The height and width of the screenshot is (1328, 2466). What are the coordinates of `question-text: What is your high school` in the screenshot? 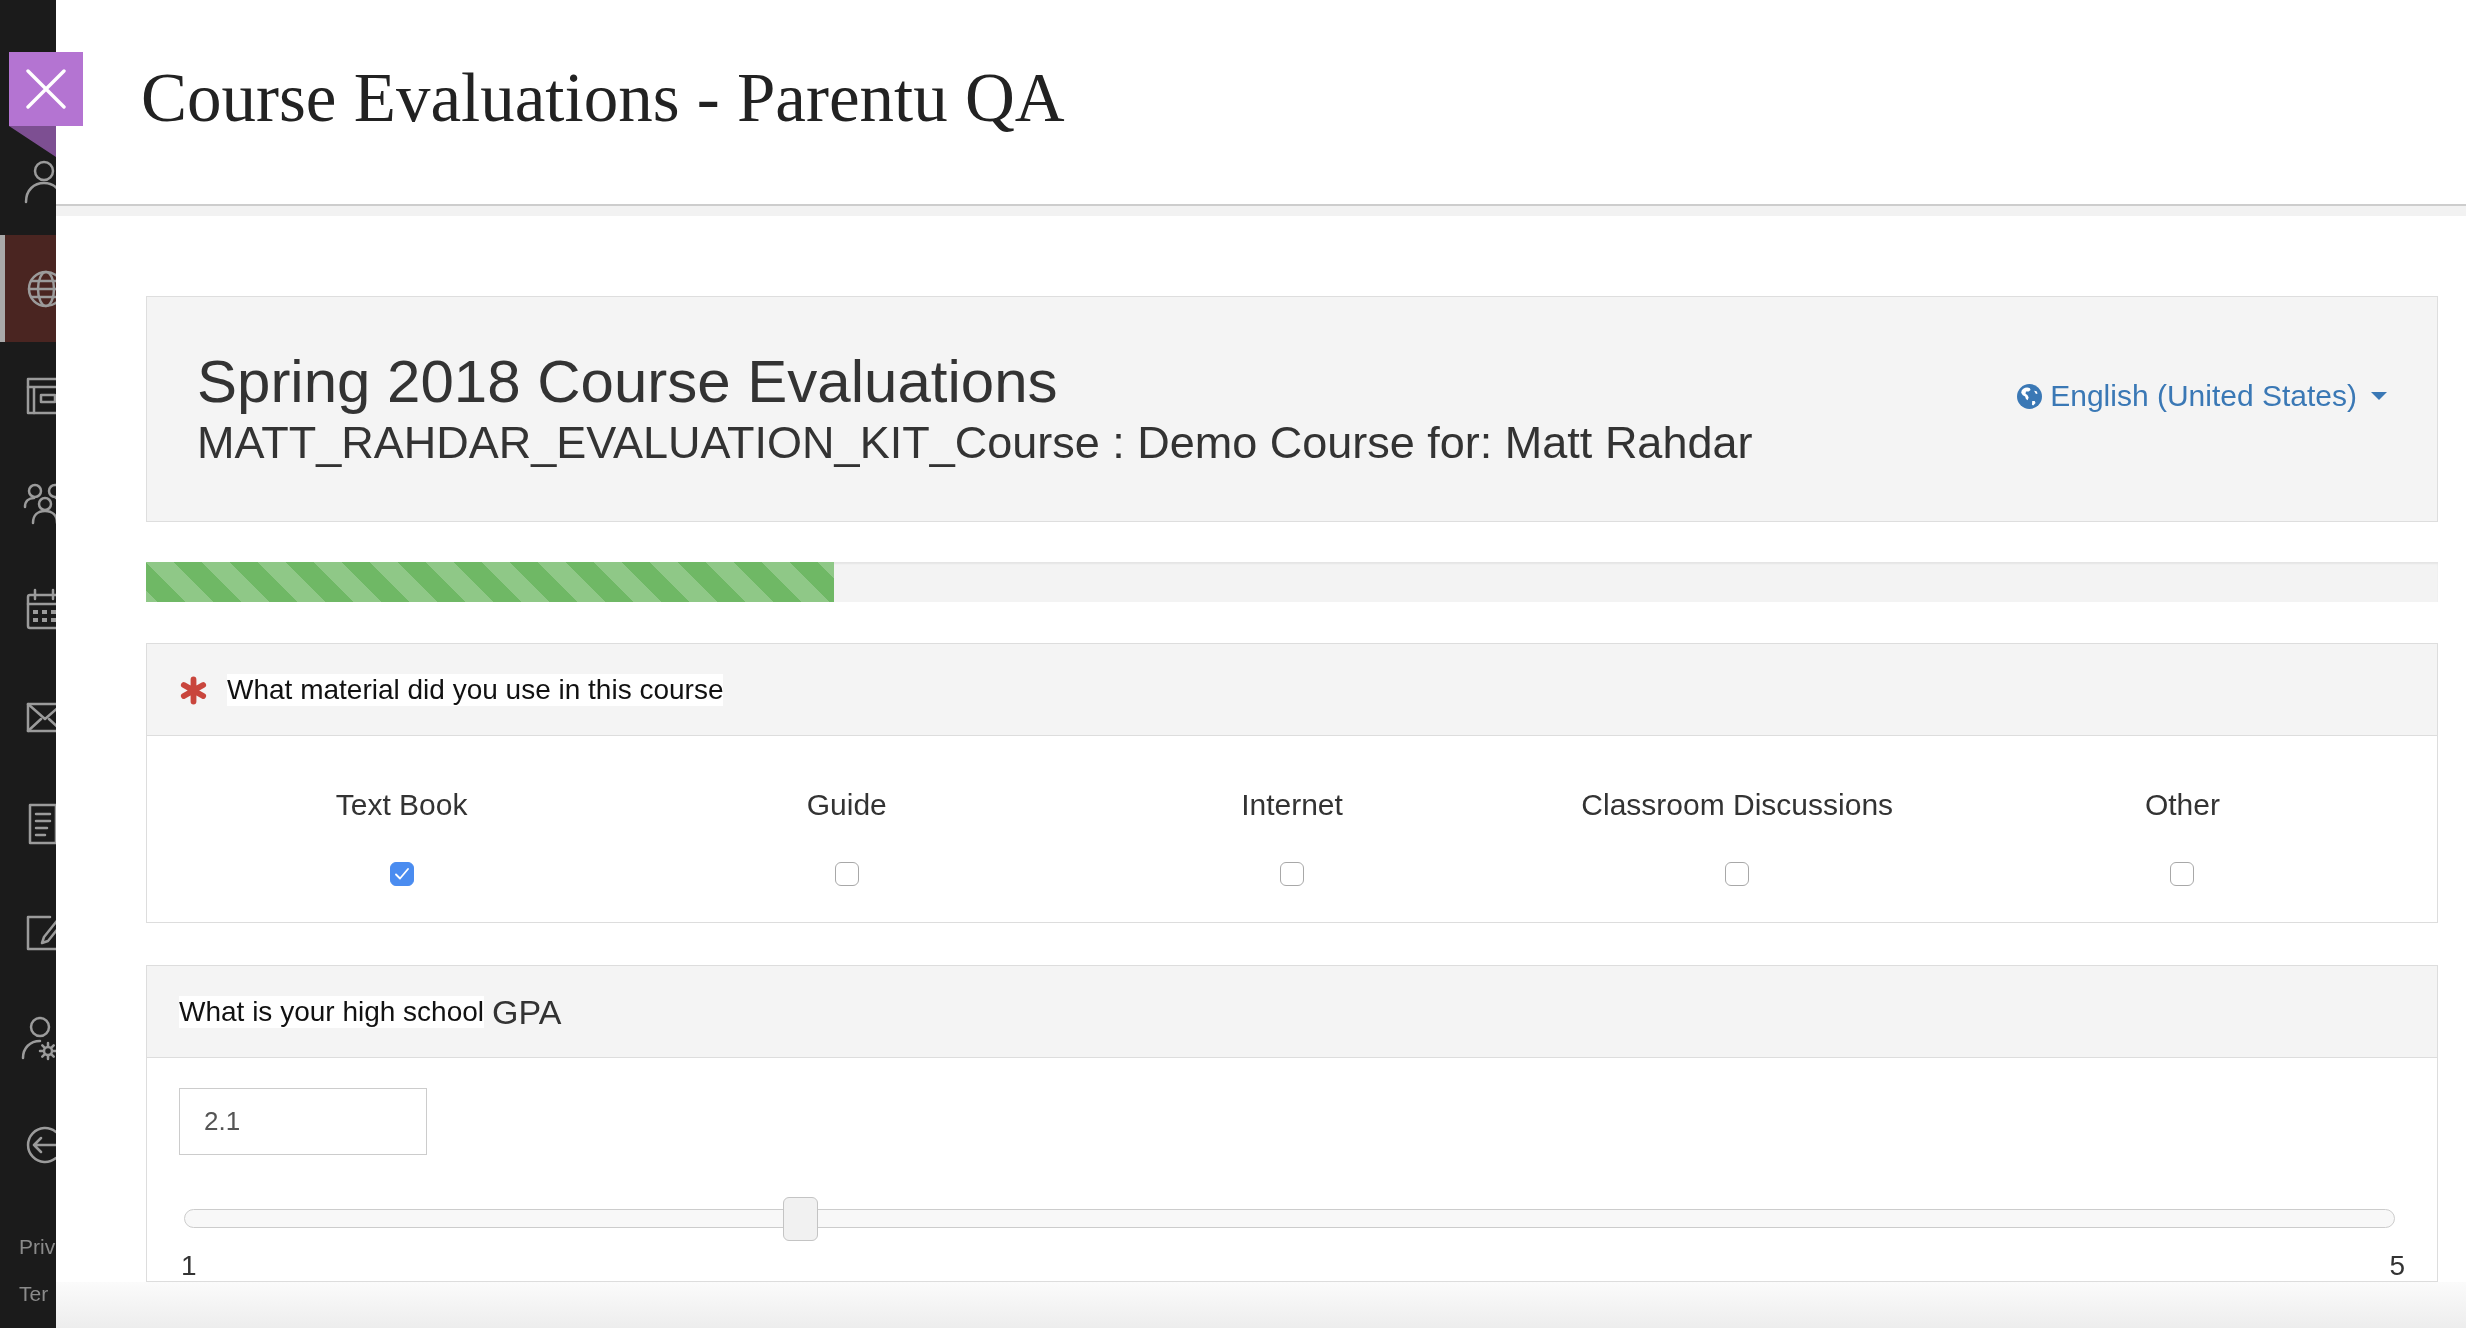 It's located at (332, 1011).